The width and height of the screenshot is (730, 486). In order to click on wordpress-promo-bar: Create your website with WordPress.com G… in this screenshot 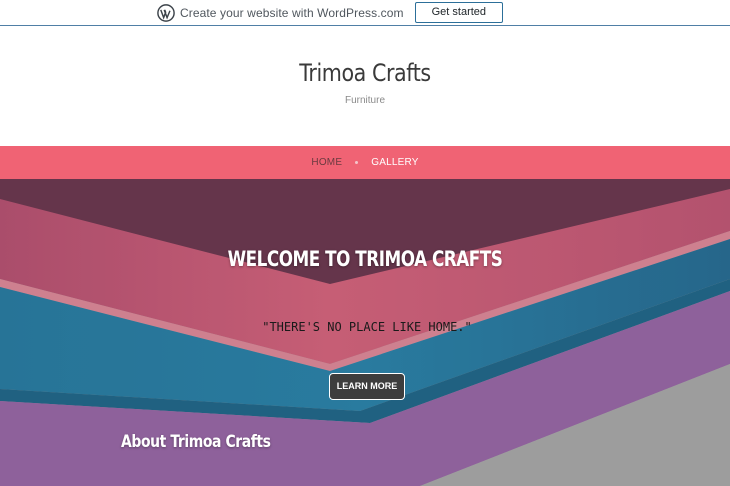, I will do `click(365, 13)`.